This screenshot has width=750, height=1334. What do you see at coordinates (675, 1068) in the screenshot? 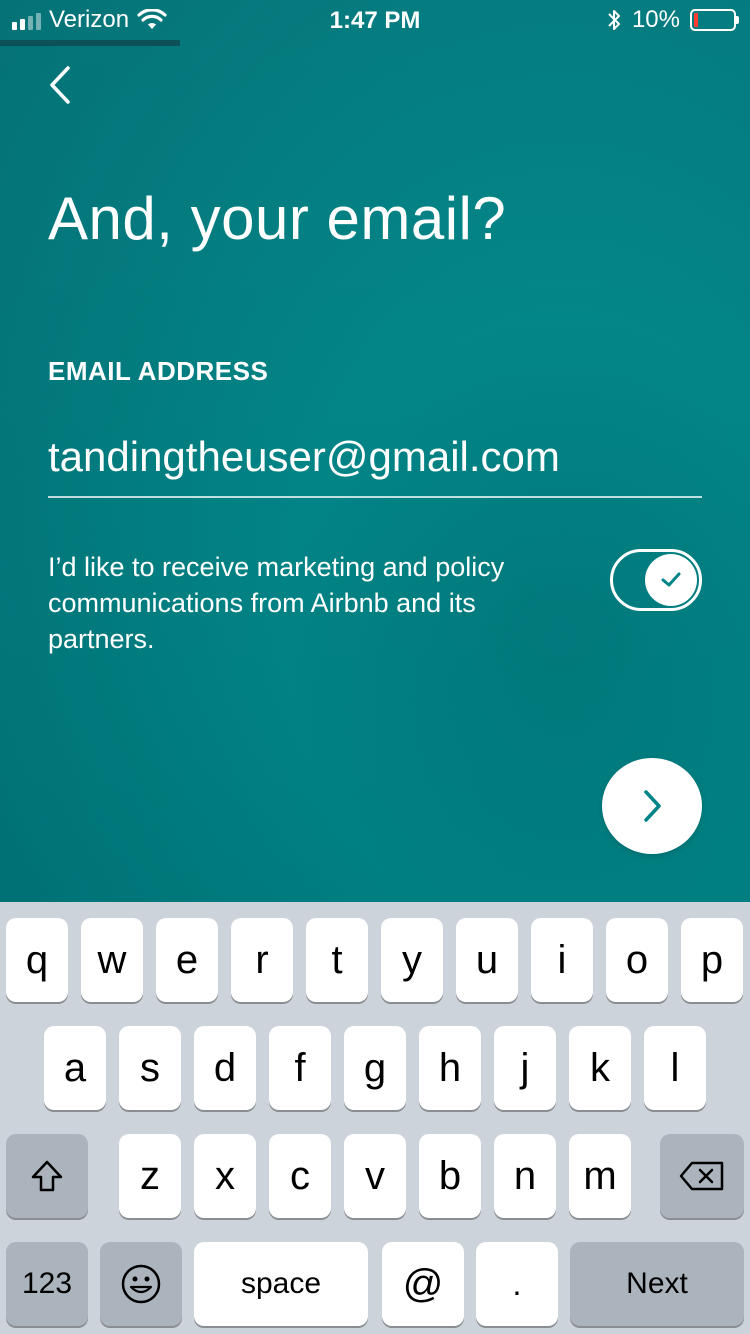
I see `key-l: l` at bounding box center [675, 1068].